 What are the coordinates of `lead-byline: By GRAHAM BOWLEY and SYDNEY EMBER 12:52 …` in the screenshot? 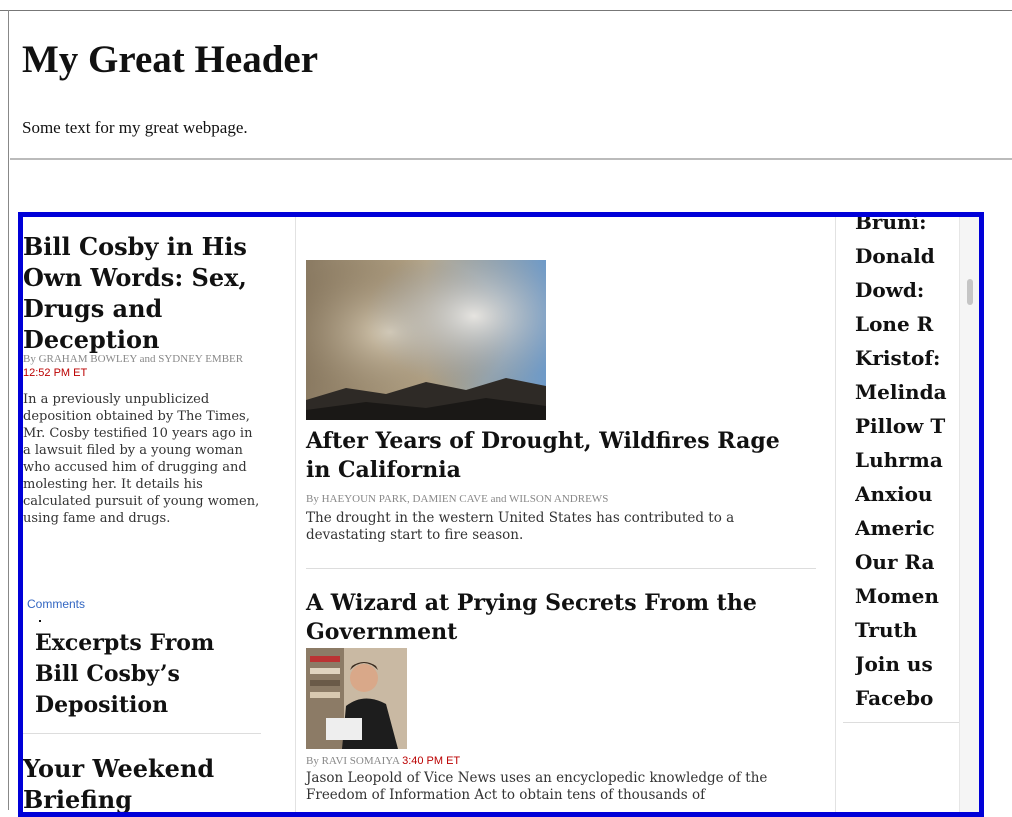 It's located at (148, 366).